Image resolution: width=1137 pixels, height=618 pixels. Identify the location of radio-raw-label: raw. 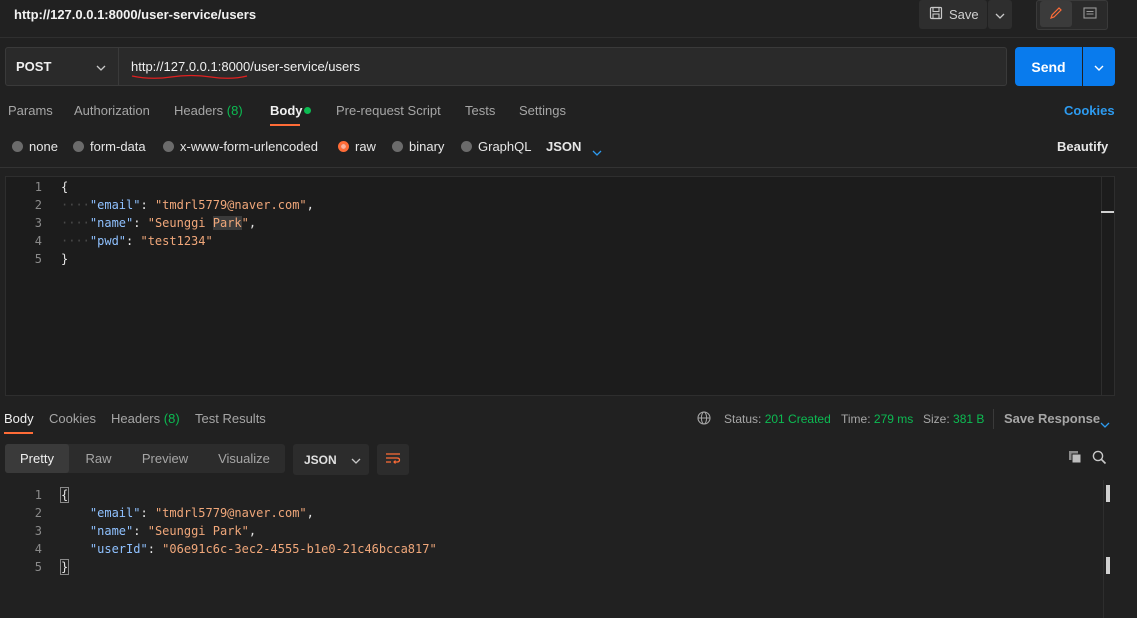
(365, 146).